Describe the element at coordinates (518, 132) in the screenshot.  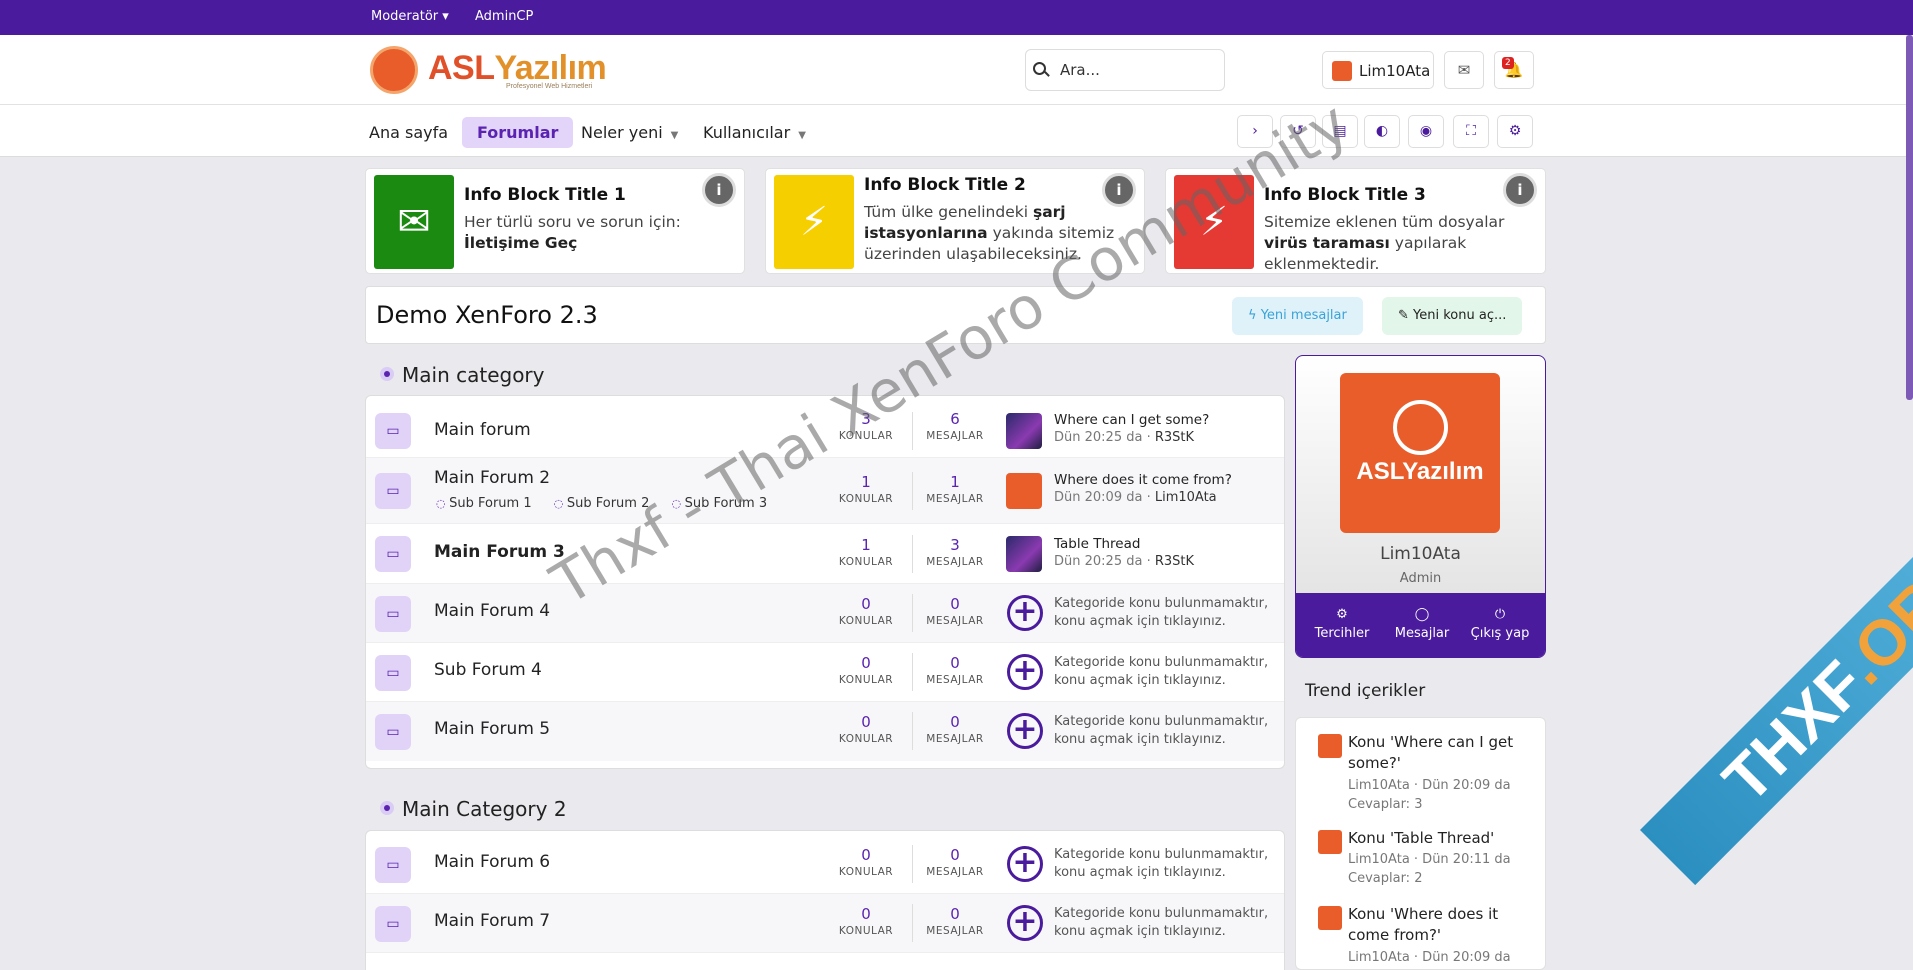
I see `nav-forums: Forumlar` at that location.